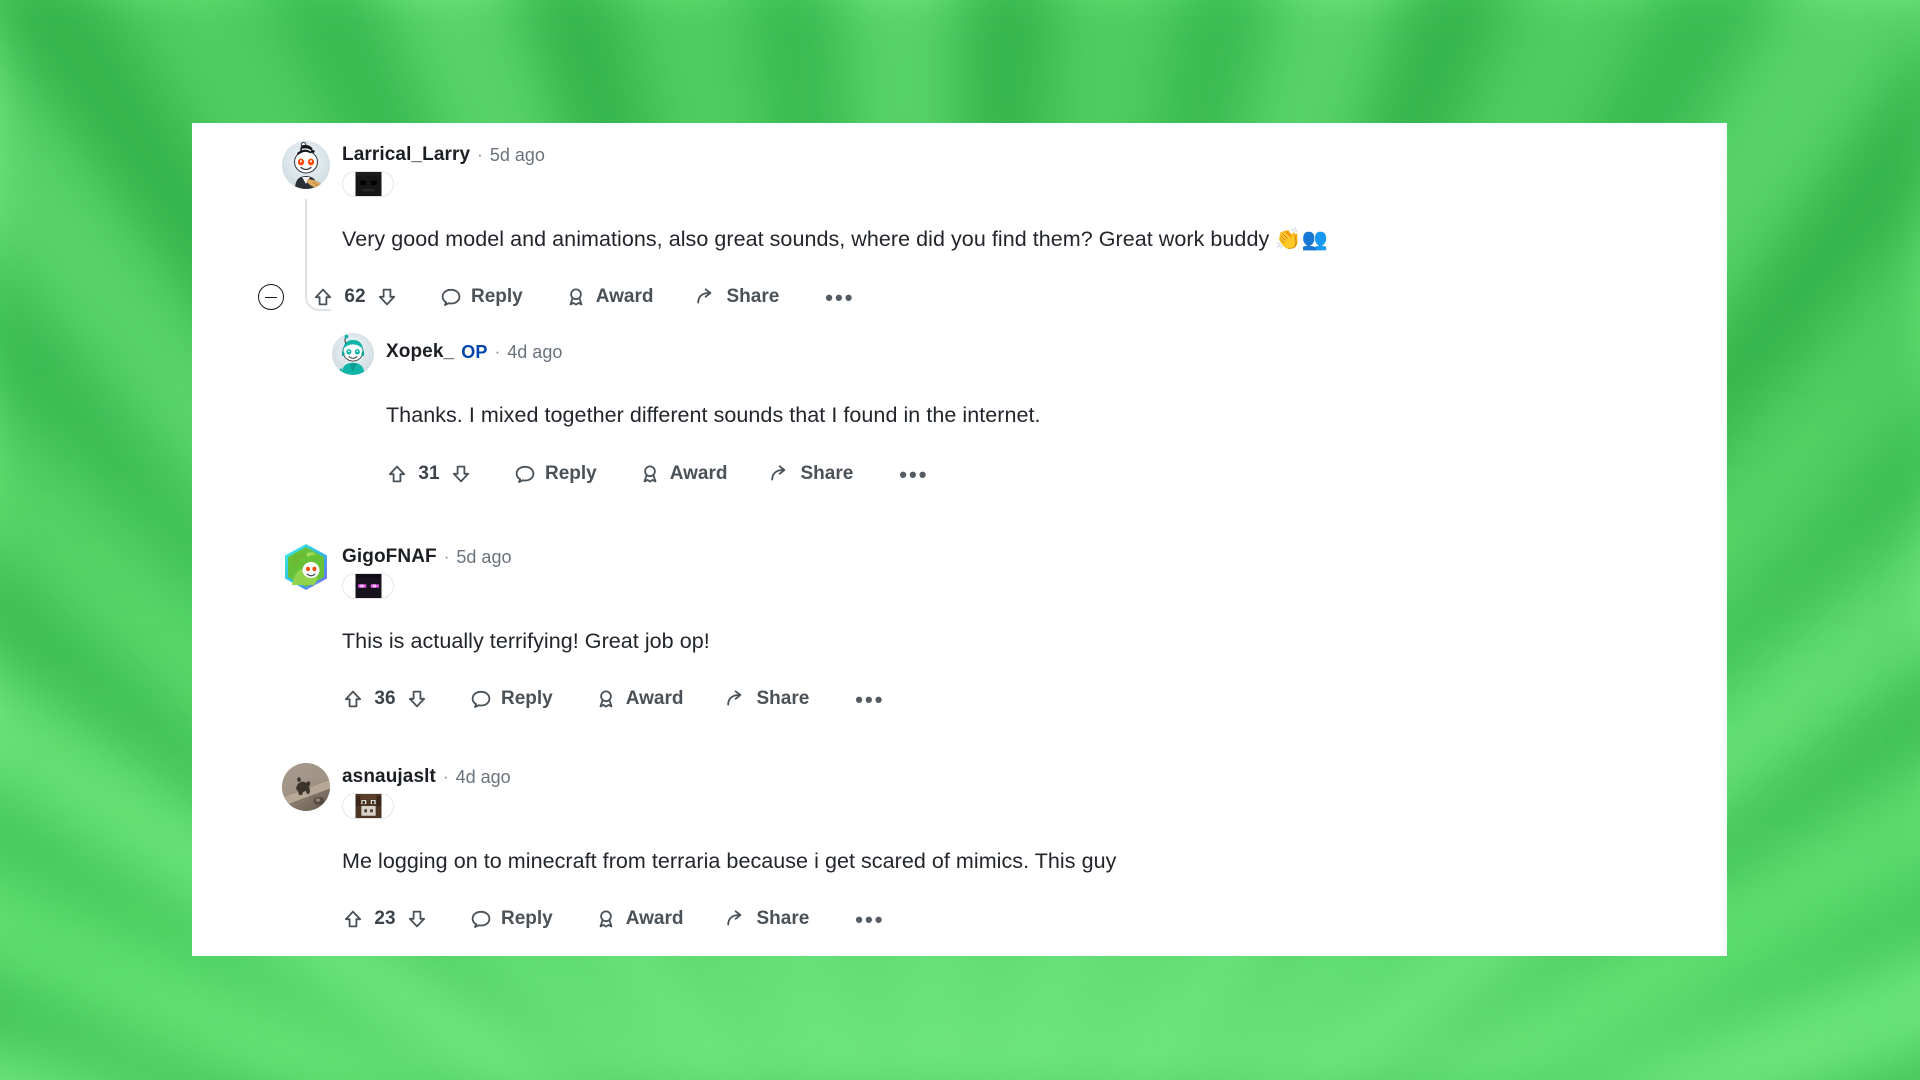 The image size is (1920, 1080). Describe the element at coordinates (982, 791) in the screenshot. I see `comment-header-3: asnaujaslt · 4d ago` at that location.